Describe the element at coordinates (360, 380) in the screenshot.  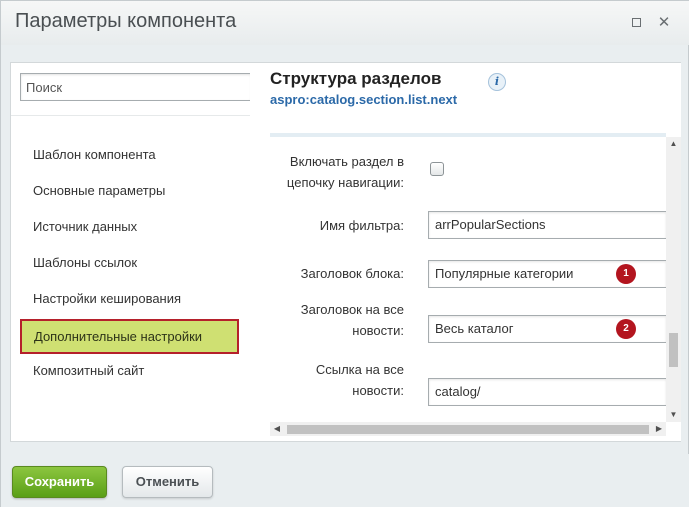
I see `field-label-all-news-link: Ссылка на все новости:` at that location.